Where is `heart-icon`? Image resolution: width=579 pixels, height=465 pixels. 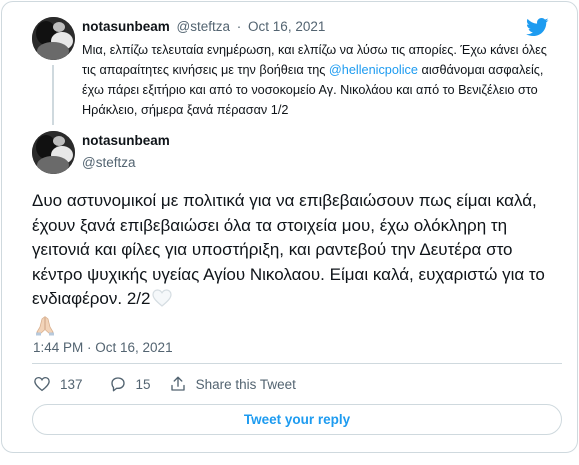
heart-icon is located at coordinates (42, 384).